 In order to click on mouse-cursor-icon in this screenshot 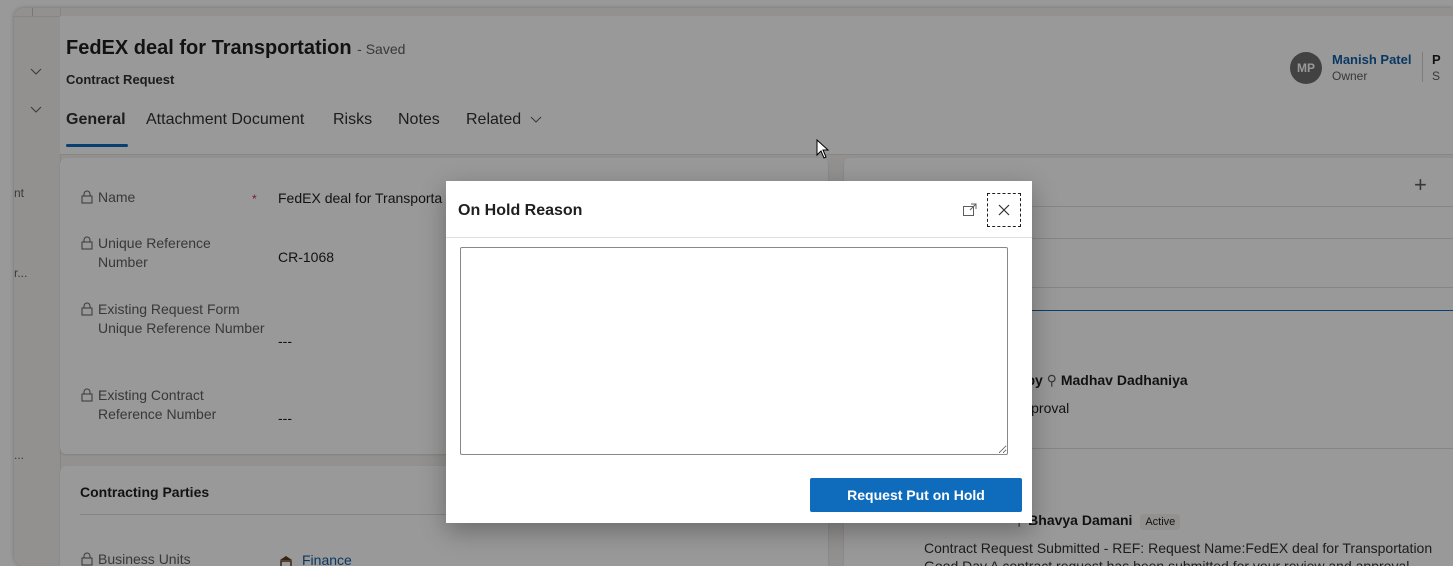, I will do `click(823, 149)`.